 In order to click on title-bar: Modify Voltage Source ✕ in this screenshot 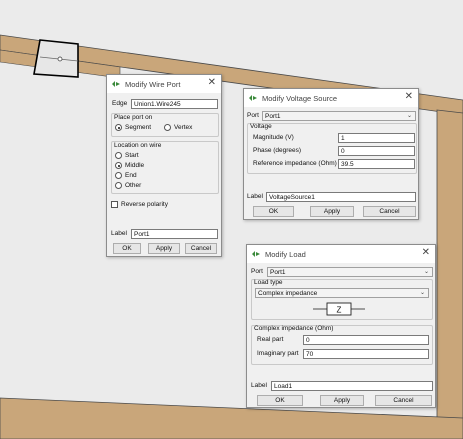, I will do `click(331, 98)`.